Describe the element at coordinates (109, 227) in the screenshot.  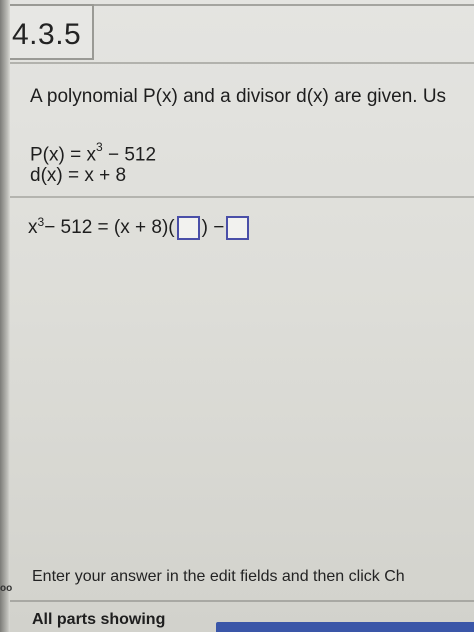
I see `answer-lhs-rest: − 512 = (x + 8)(` at that location.